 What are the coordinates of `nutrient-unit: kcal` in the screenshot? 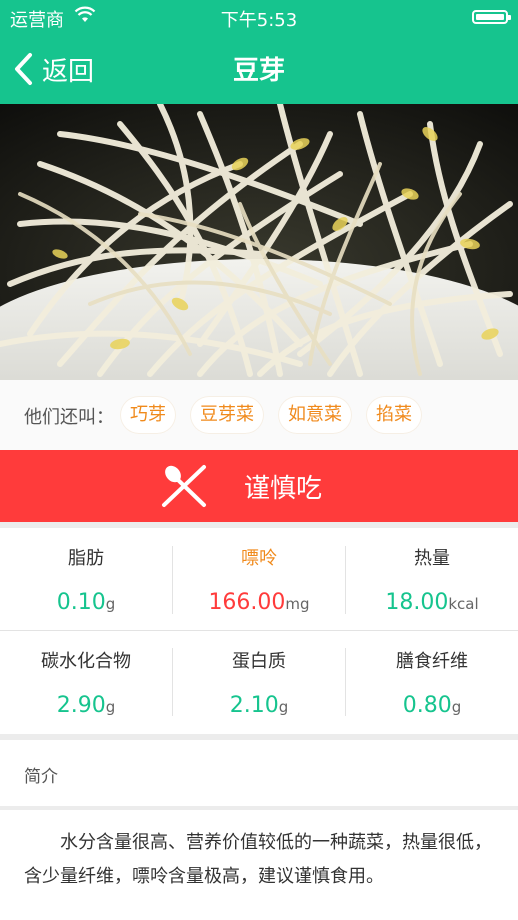 It's located at (463, 604).